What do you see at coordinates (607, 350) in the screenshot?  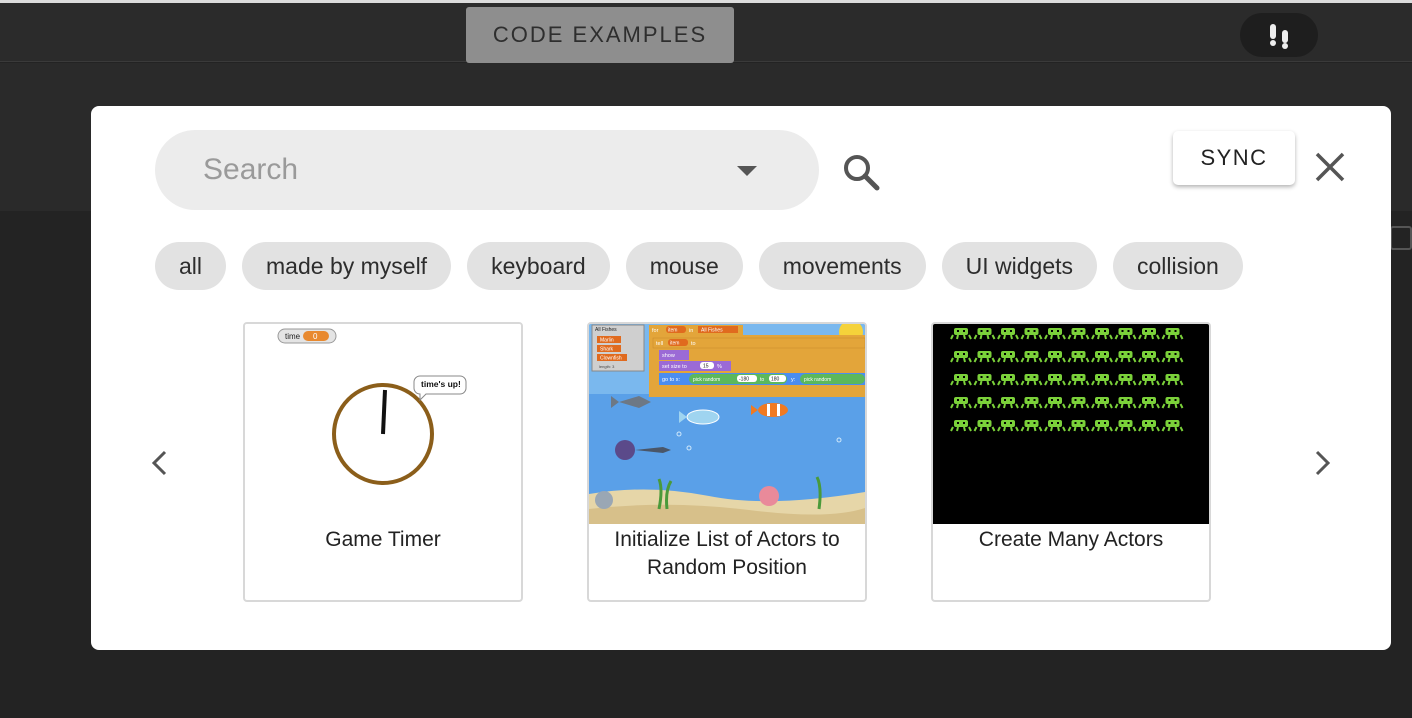 I see `list-item: Shark` at bounding box center [607, 350].